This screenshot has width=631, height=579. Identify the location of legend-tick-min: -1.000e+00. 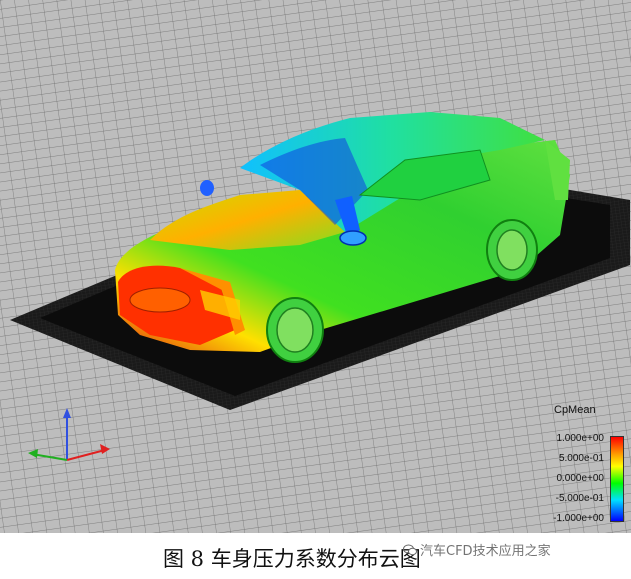
(578, 518).